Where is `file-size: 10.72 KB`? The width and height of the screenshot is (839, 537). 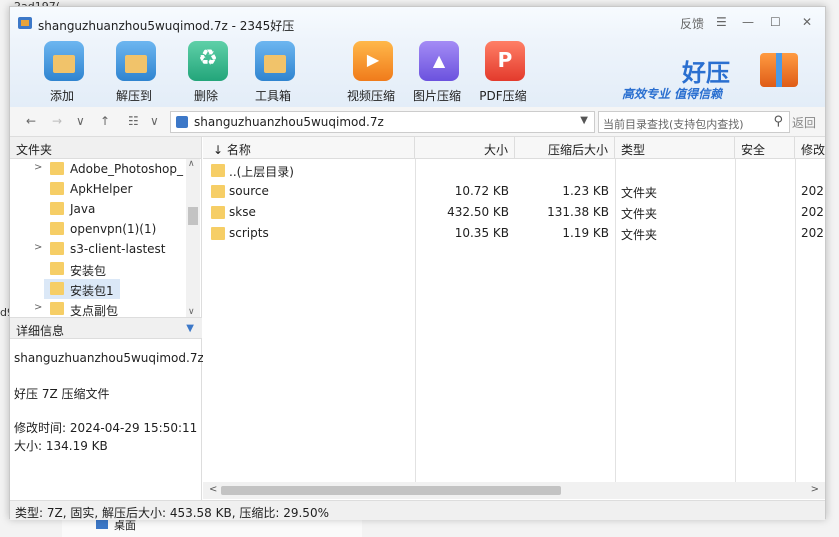
file-size: 10.72 KB is located at coordinates (481, 191).